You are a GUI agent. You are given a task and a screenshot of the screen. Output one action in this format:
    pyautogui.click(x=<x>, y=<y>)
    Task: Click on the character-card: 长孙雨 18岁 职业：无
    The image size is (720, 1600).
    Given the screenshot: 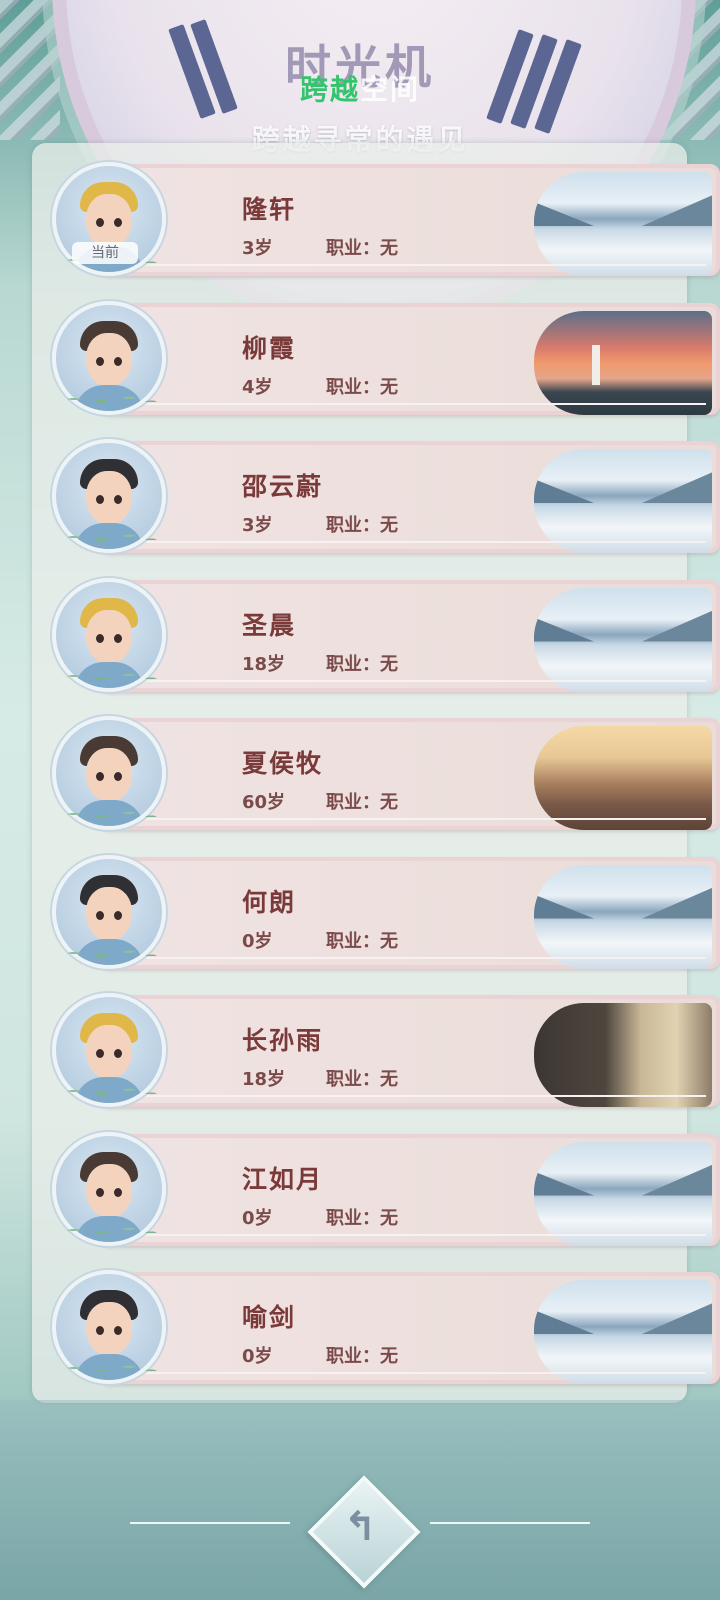 What is the action you would take?
    pyautogui.click(x=410, y=1051)
    